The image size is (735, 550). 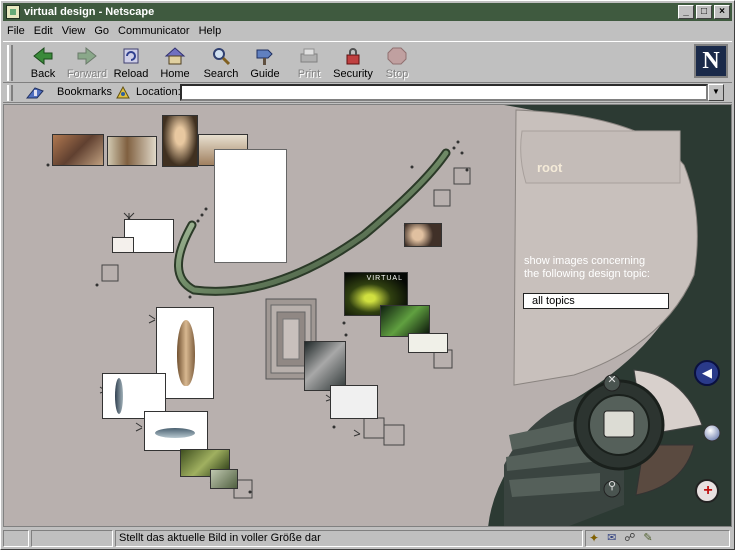 I want to click on menu-bar: File Edit View Go Communicator Help, so click(x=367, y=30).